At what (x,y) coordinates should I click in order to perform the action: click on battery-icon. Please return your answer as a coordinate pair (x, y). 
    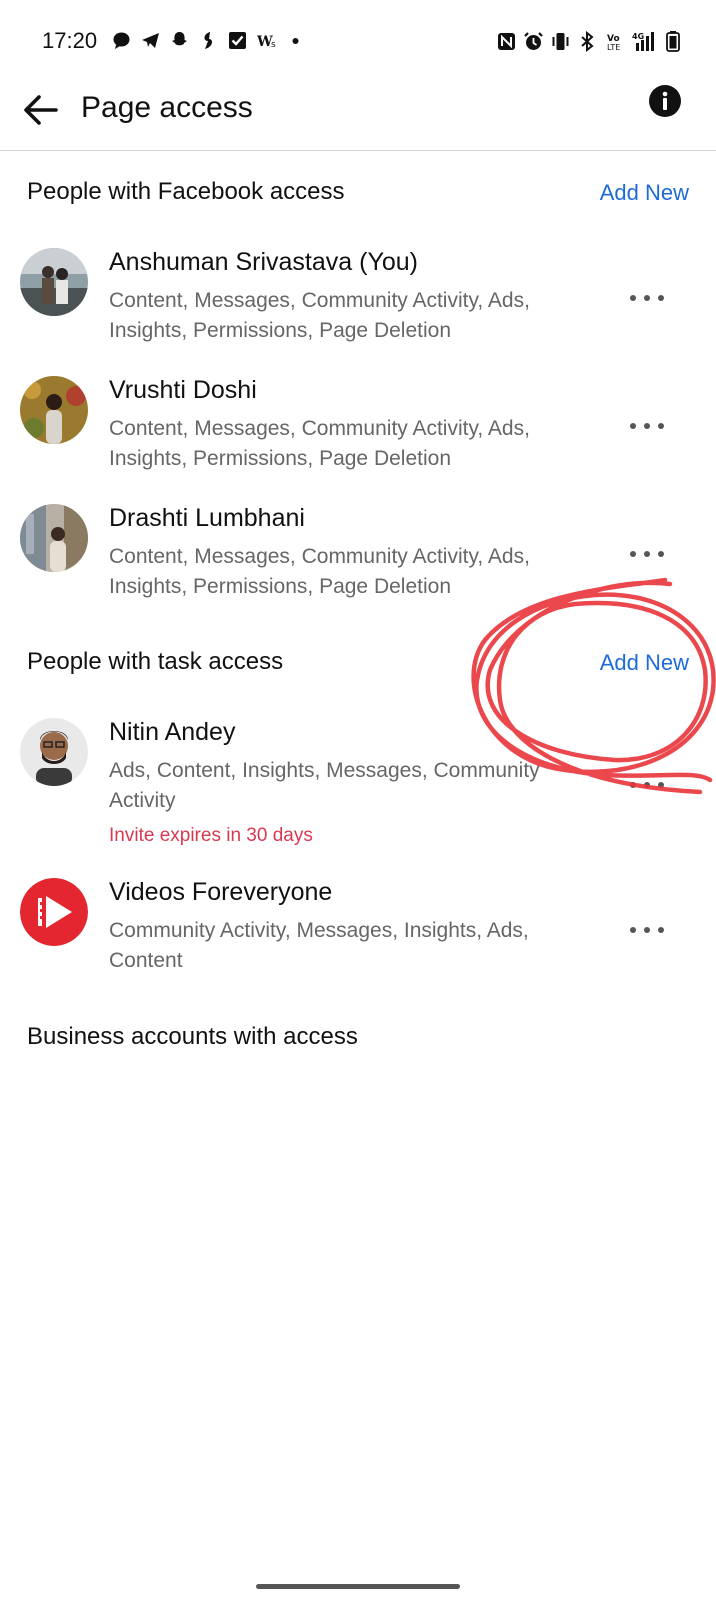
    Looking at the image, I should click on (673, 41).